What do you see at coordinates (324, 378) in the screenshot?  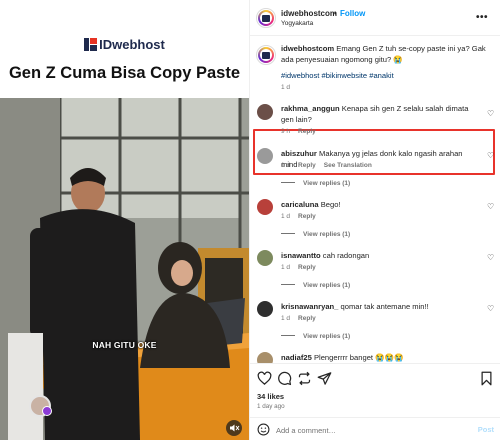 I see `share-paper-plane-icon` at bounding box center [324, 378].